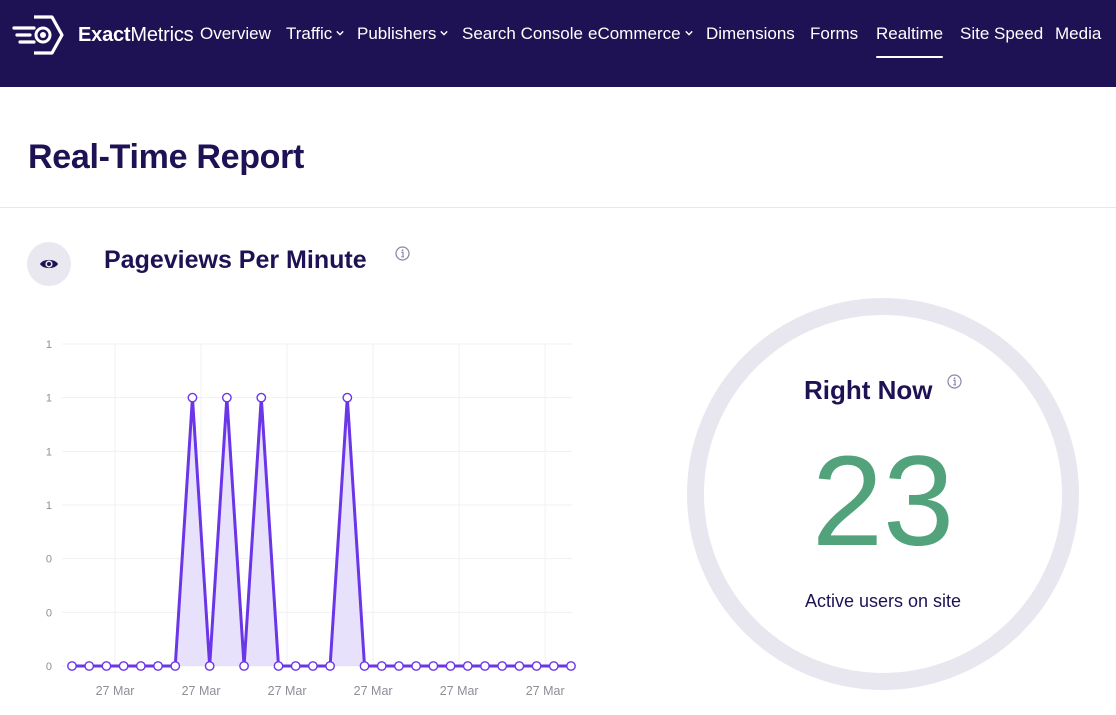 This screenshot has height=715, width=1116. Describe the element at coordinates (954, 381) in the screenshot. I see `right-now-info-icon` at that location.